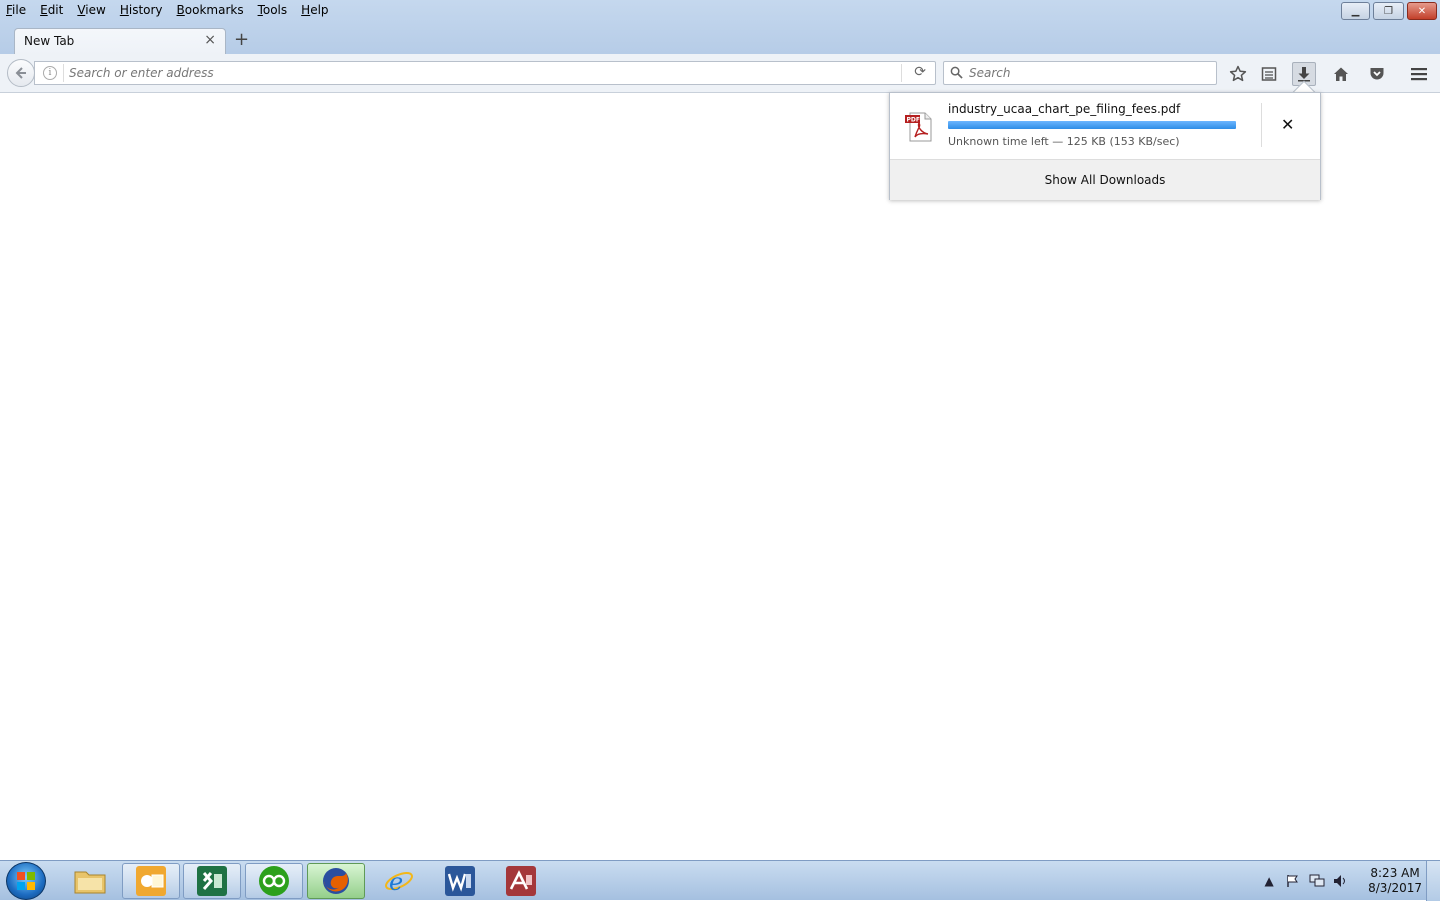  Describe the element at coordinates (1395, 873) in the screenshot. I see `clock-time: 8:23 AM` at that location.